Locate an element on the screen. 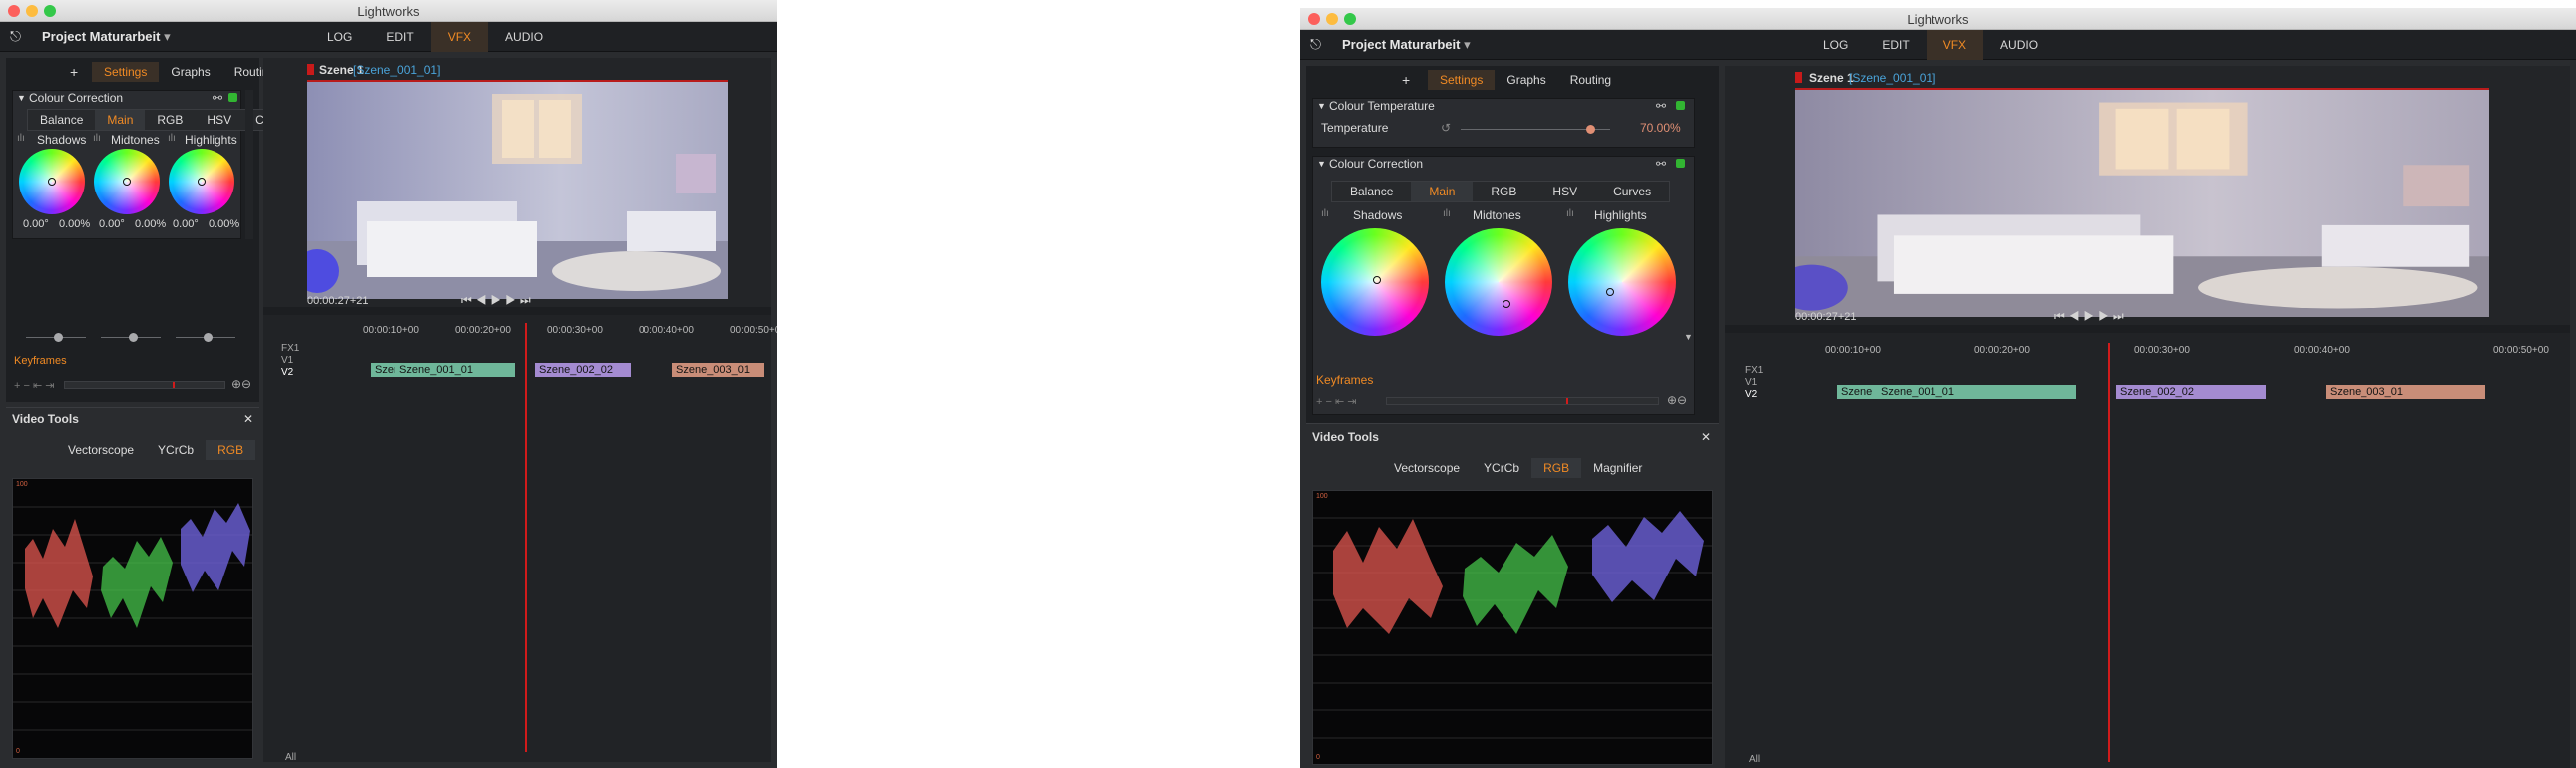 The width and height of the screenshot is (2576, 768). wheel-label-midtones: Midtones is located at coordinates (135, 140).